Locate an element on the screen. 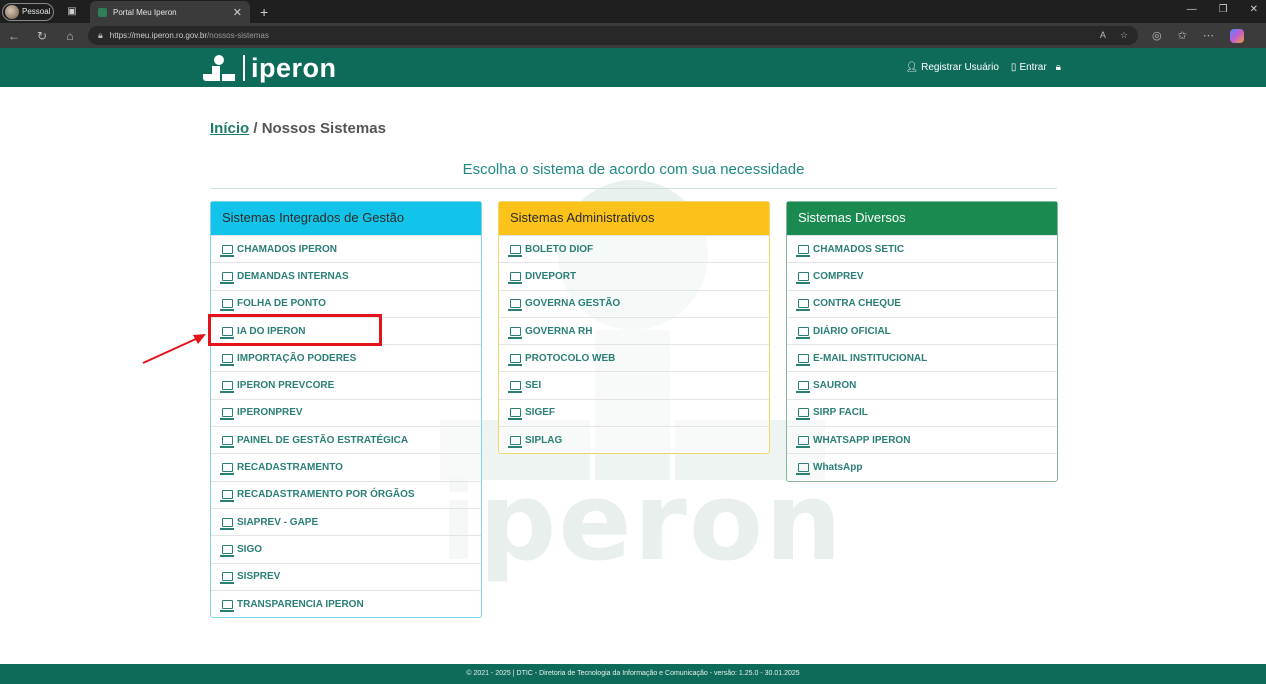 This screenshot has height=684, width=1266. system-link: PROTOCOLO WEB is located at coordinates (634, 357).